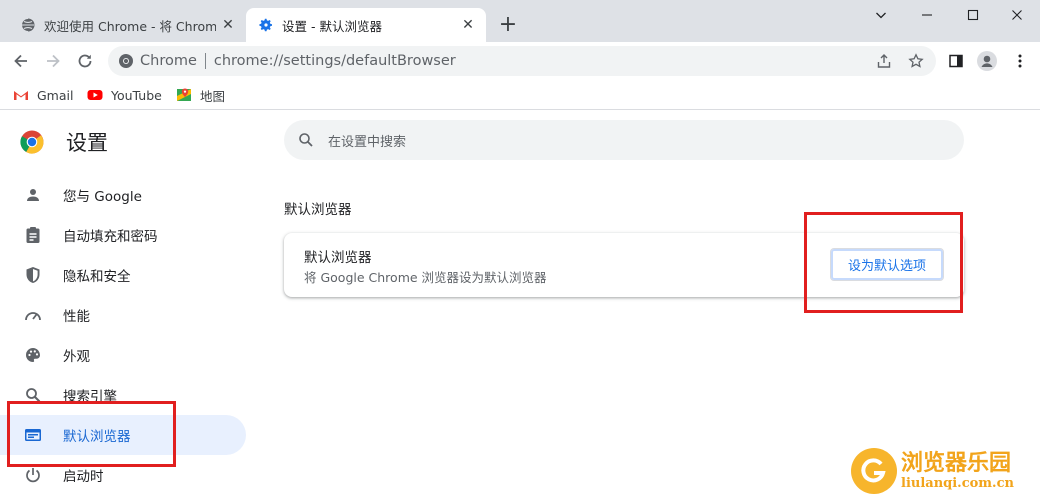 The height and width of the screenshot is (497, 1040). Describe the element at coordinates (33, 355) in the screenshot. I see `palette-icon` at that location.